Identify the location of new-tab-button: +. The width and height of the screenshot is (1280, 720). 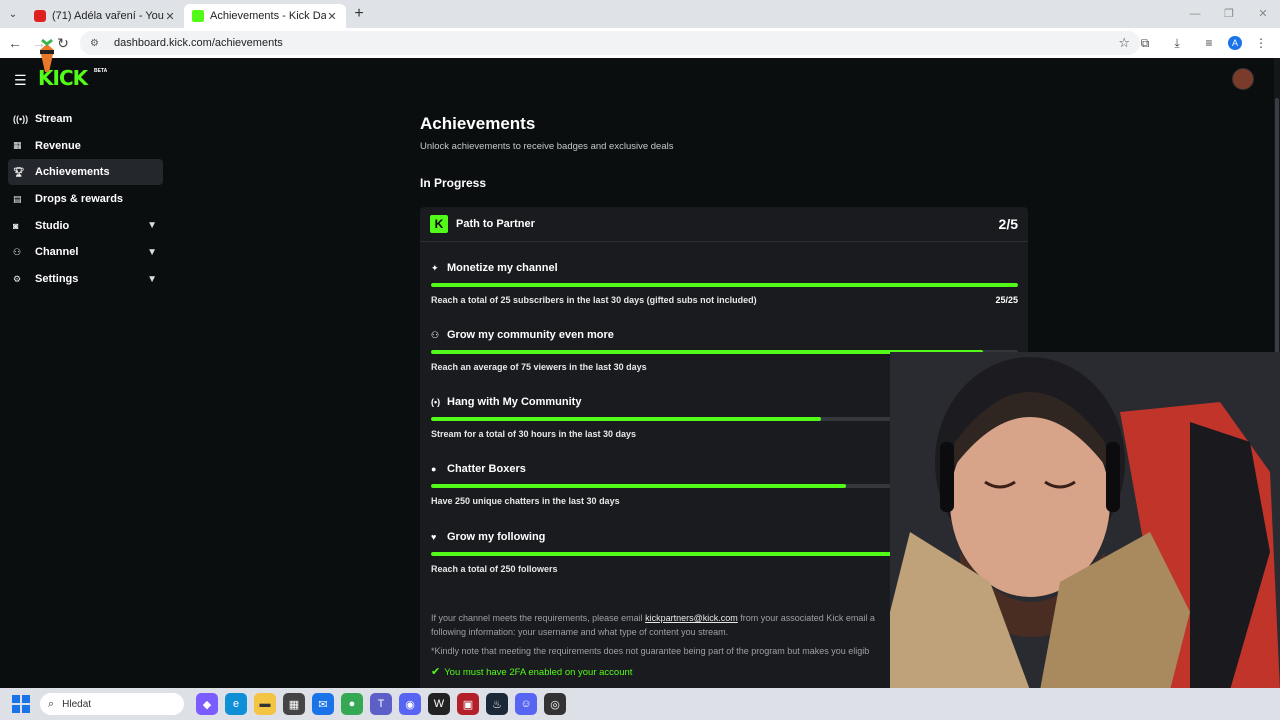
(359, 14).